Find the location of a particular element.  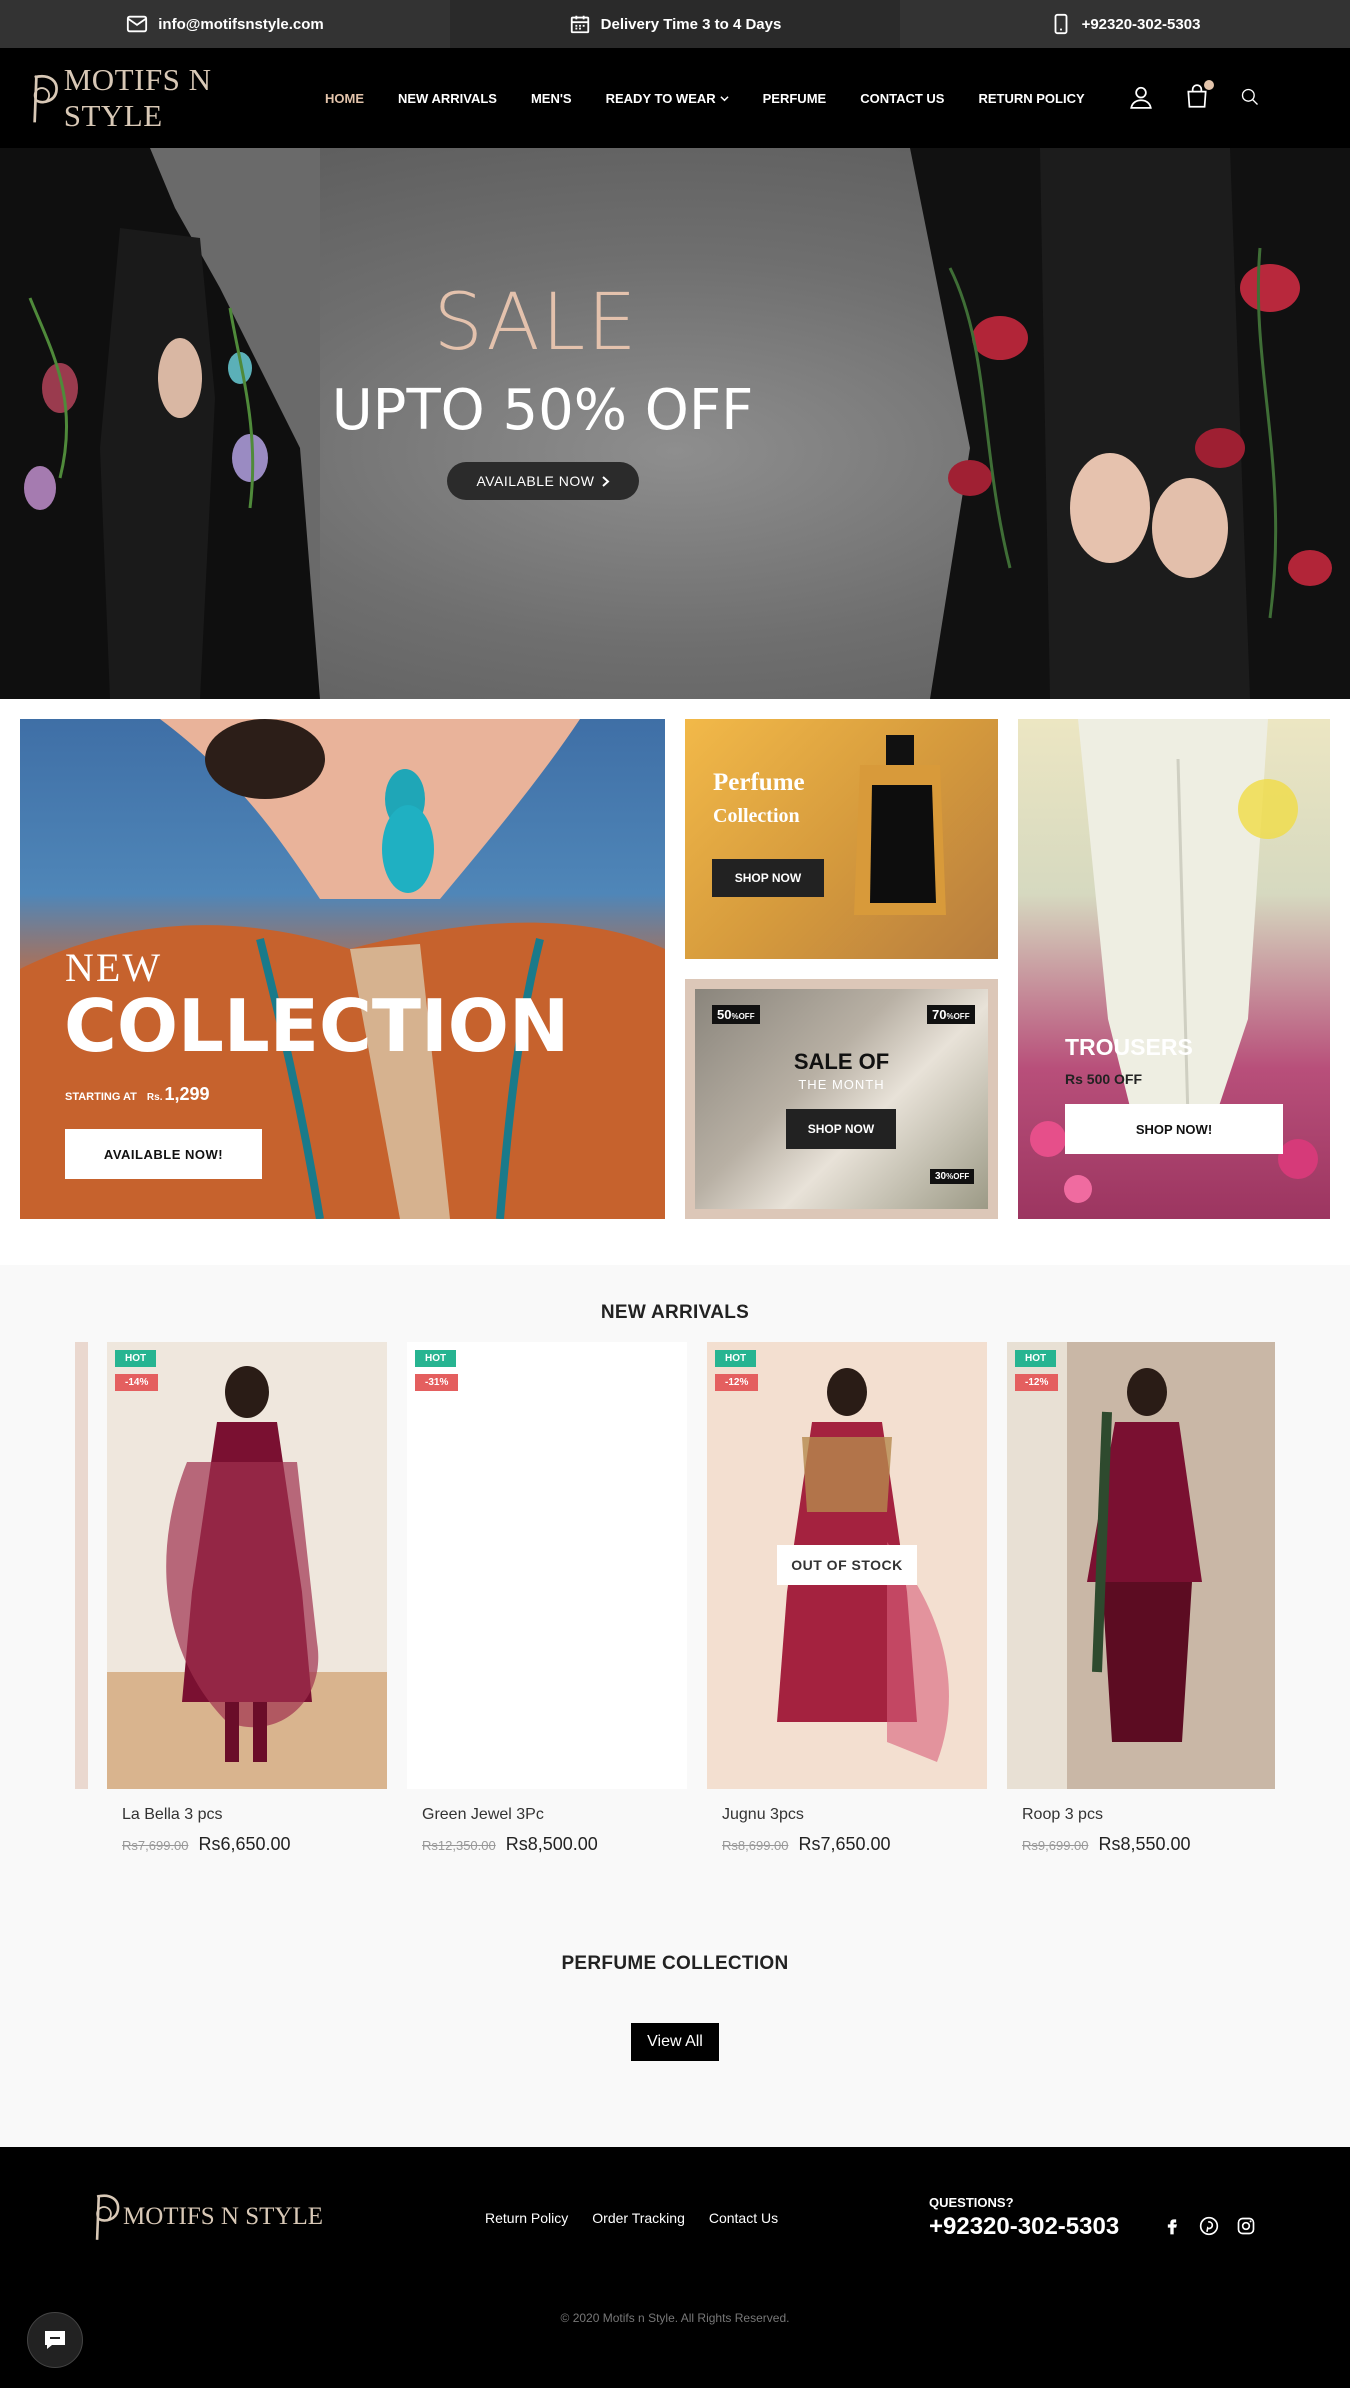

trousers-subtitle: Rs 500 OFF is located at coordinates (1104, 1079).